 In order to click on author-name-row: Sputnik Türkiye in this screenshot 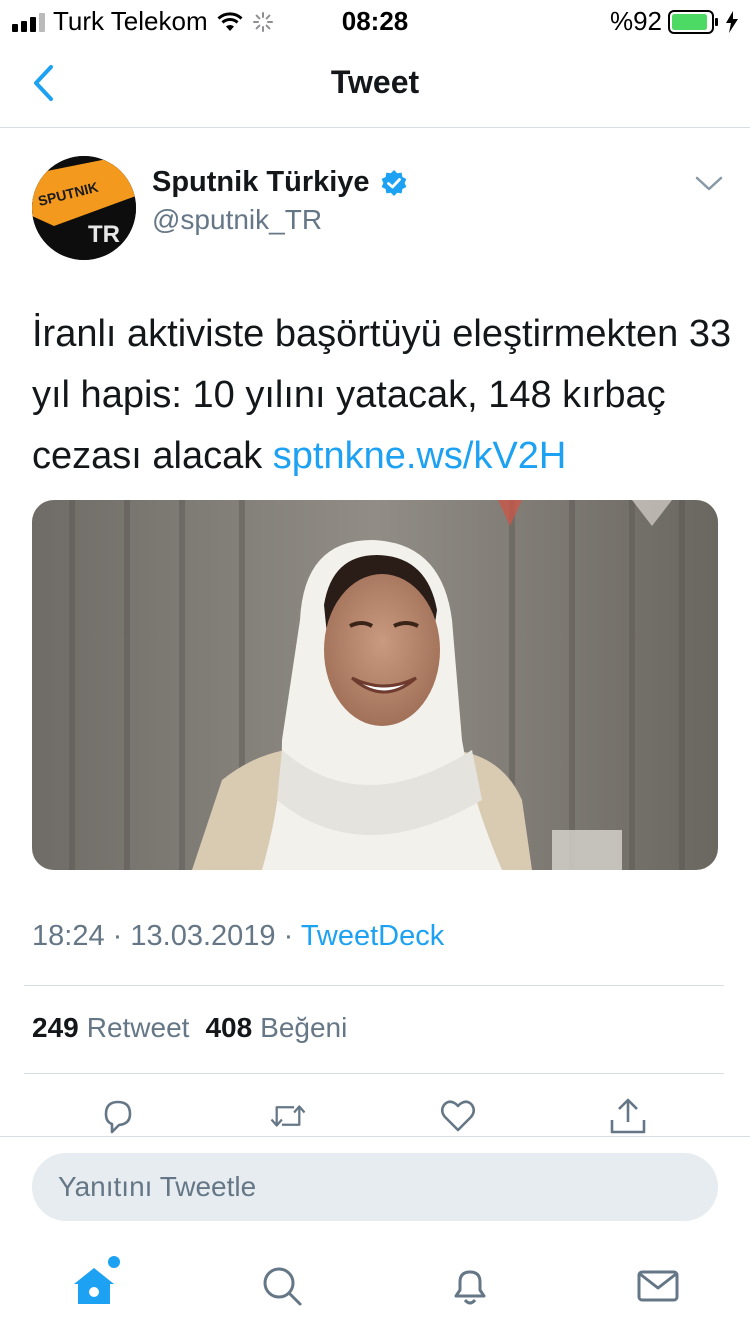, I will do `click(280, 182)`.